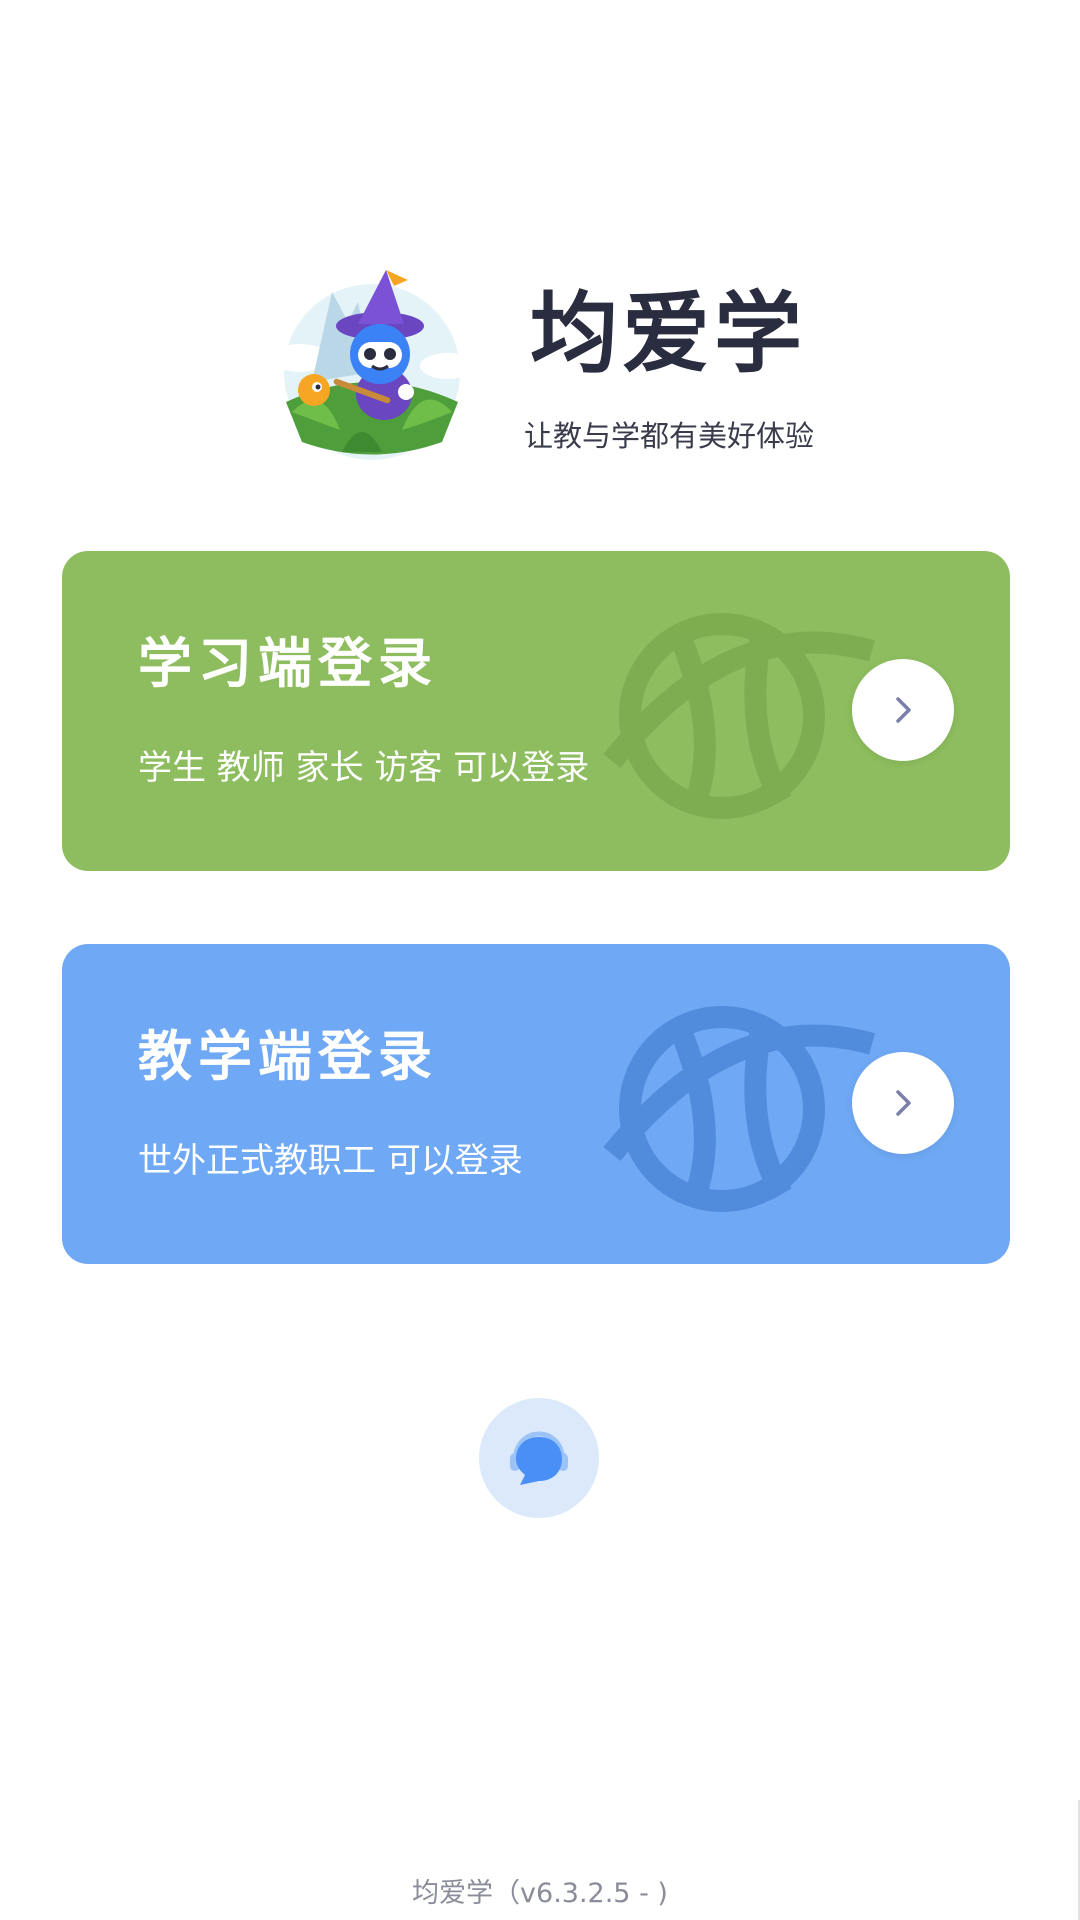  I want to click on teacher-login-description: 世外正式教职工 可以登录, so click(330, 1161).